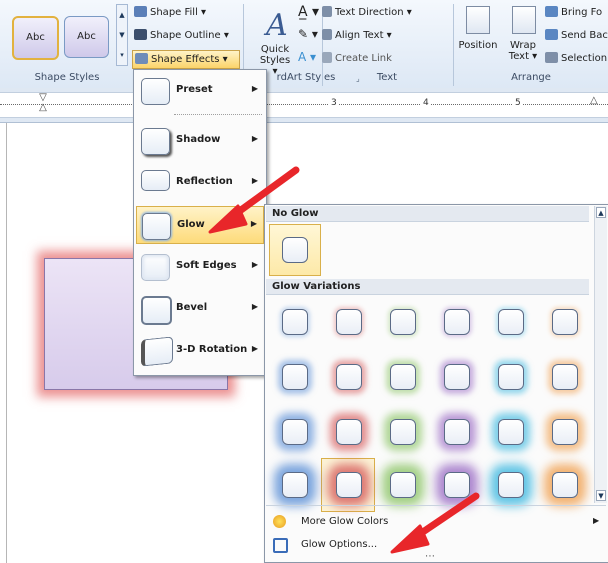 The image size is (608, 563). What do you see at coordinates (35, 38) in the screenshot?
I see `shape-style-1: Abc` at bounding box center [35, 38].